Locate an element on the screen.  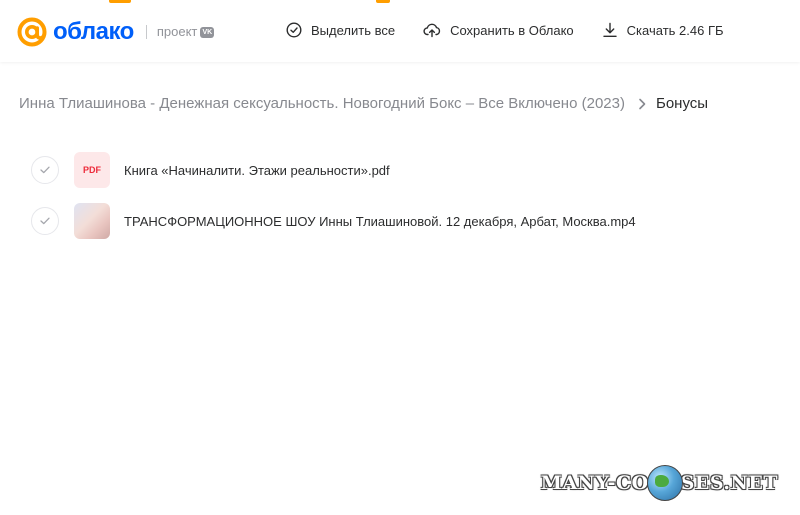
select-all-label: Выделить все is located at coordinates (353, 30).